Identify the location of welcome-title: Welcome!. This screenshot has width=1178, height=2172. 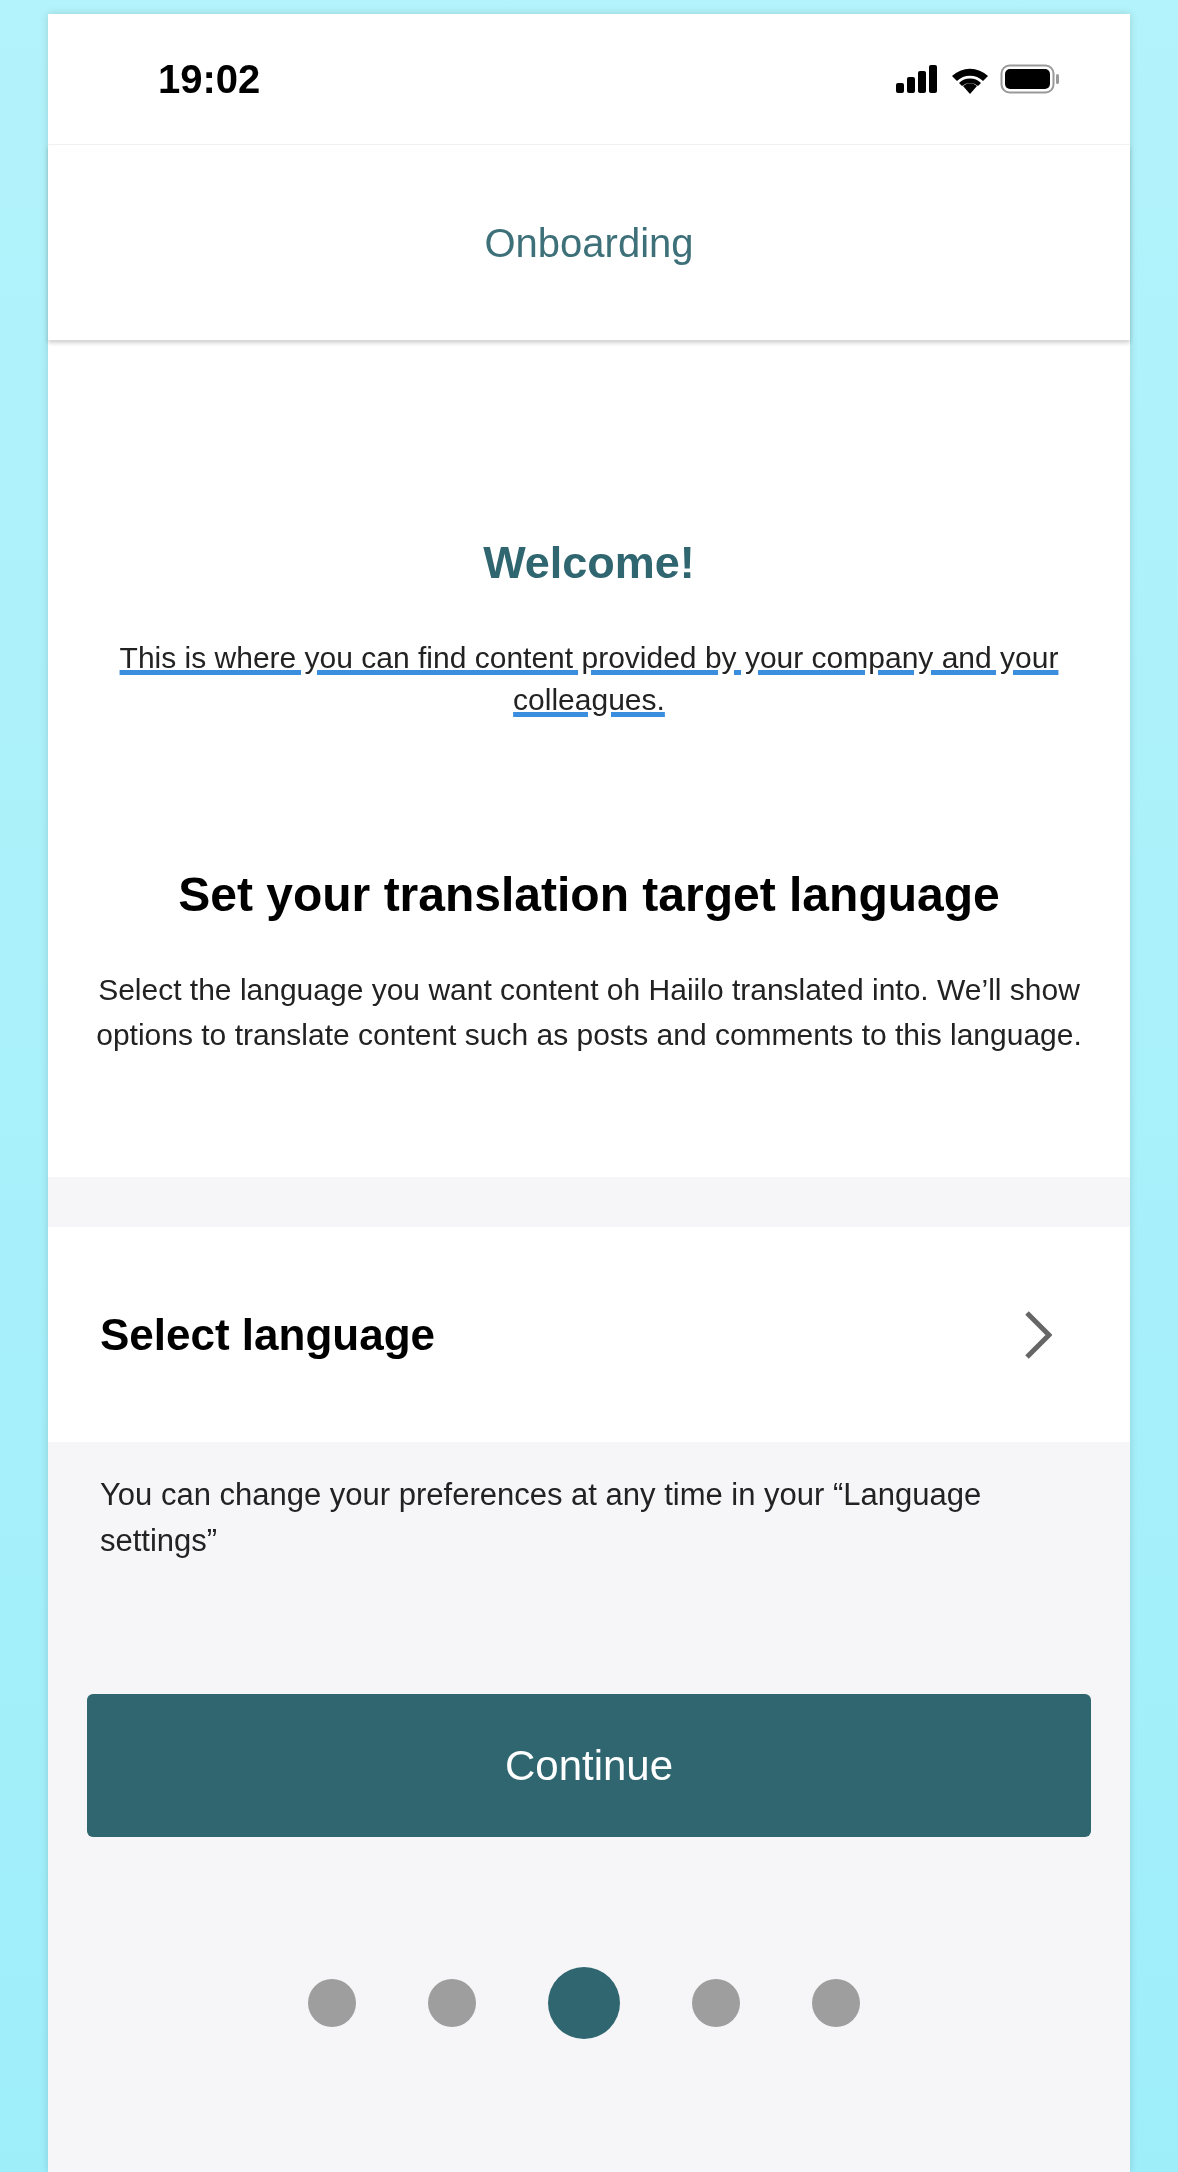
(589, 562).